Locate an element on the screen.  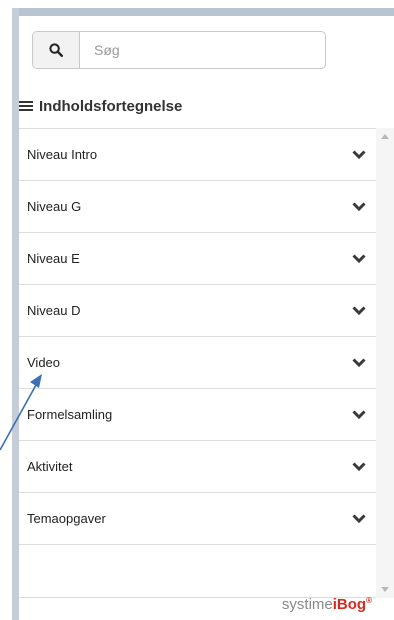
toc-item-label: Niveau Intro is located at coordinates (62, 154).